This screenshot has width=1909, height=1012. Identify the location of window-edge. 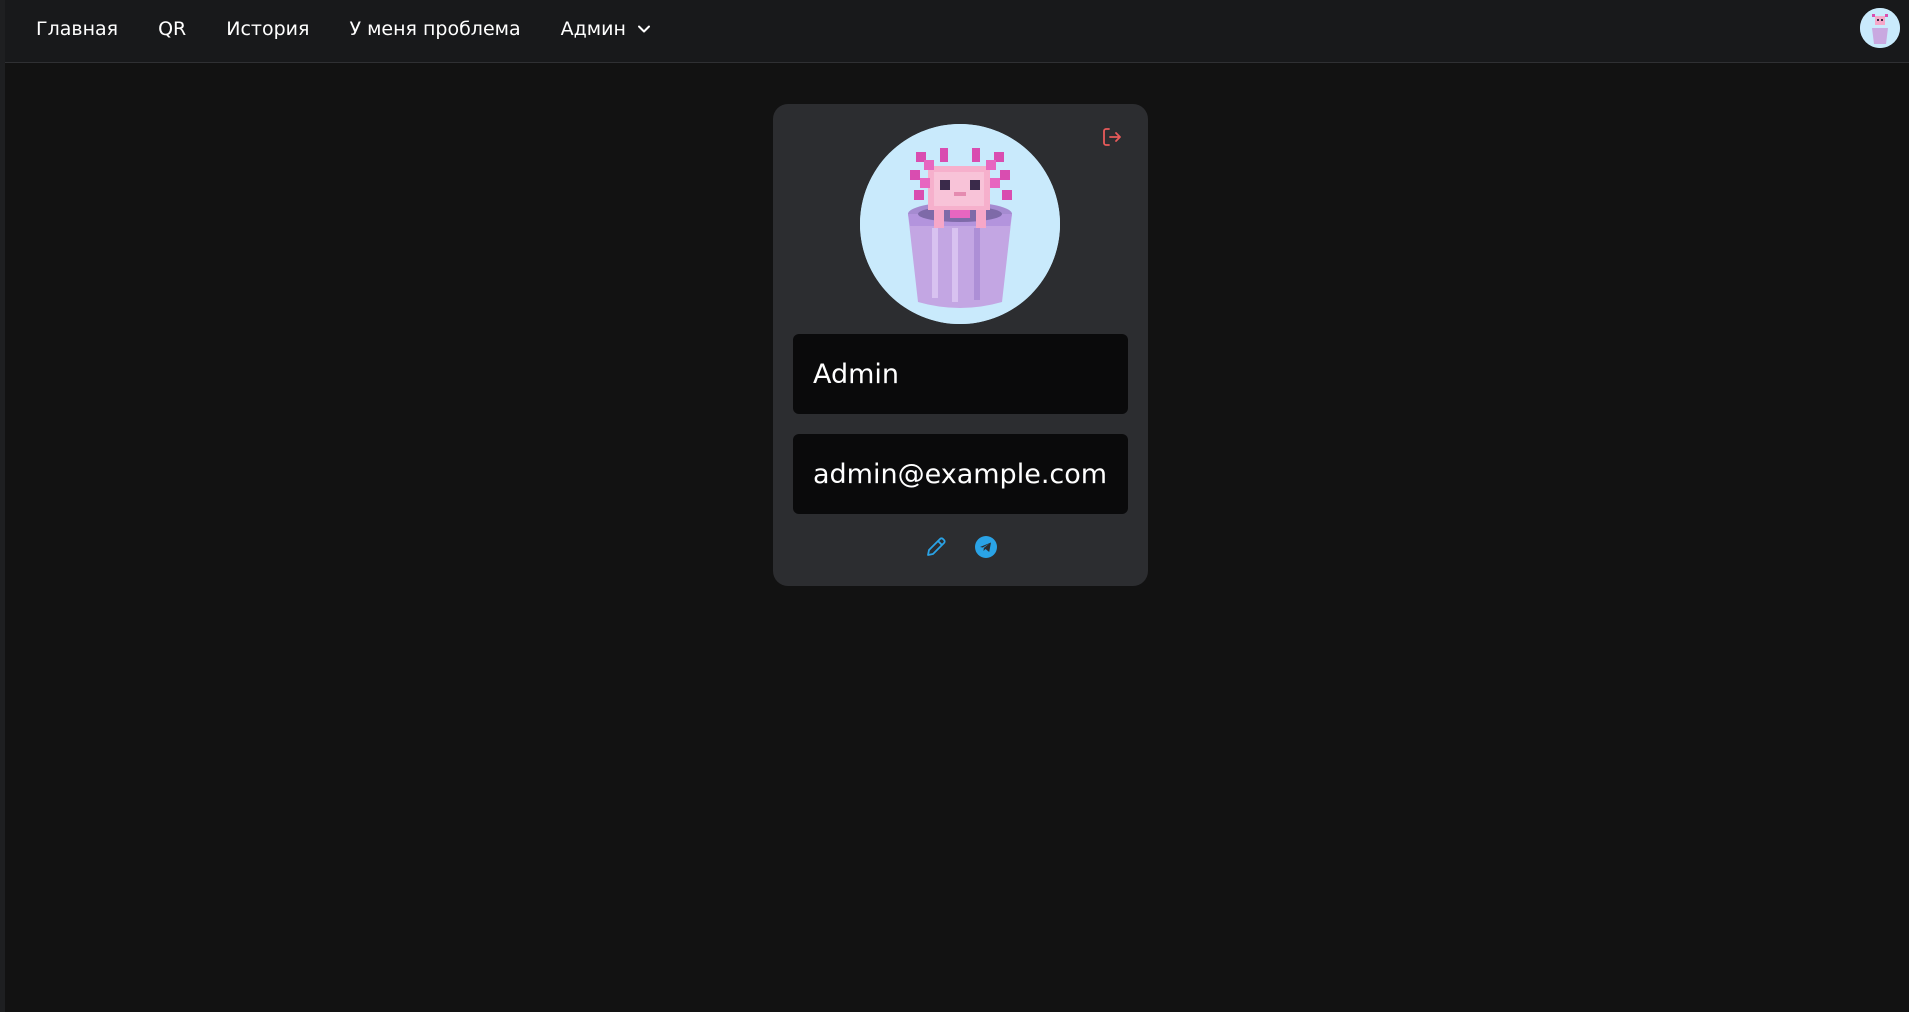
(2, 506).